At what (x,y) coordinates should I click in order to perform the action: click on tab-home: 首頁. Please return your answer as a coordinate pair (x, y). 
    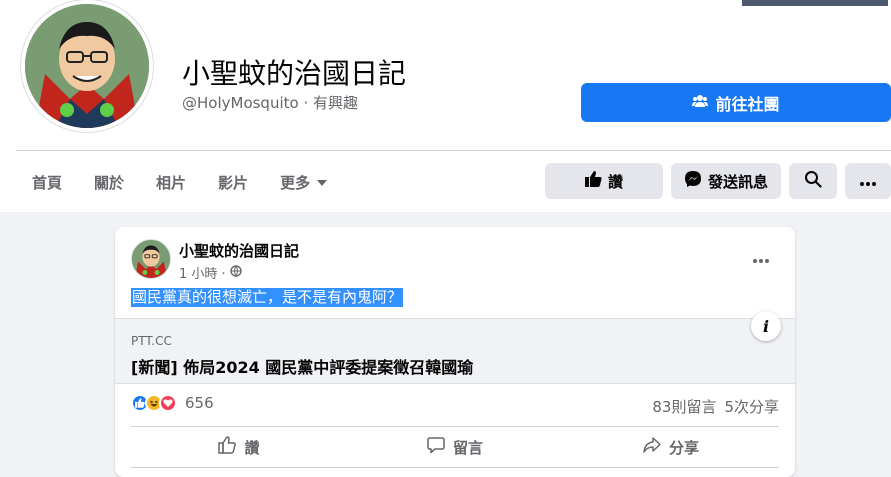
    Looking at the image, I should click on (47, 182).